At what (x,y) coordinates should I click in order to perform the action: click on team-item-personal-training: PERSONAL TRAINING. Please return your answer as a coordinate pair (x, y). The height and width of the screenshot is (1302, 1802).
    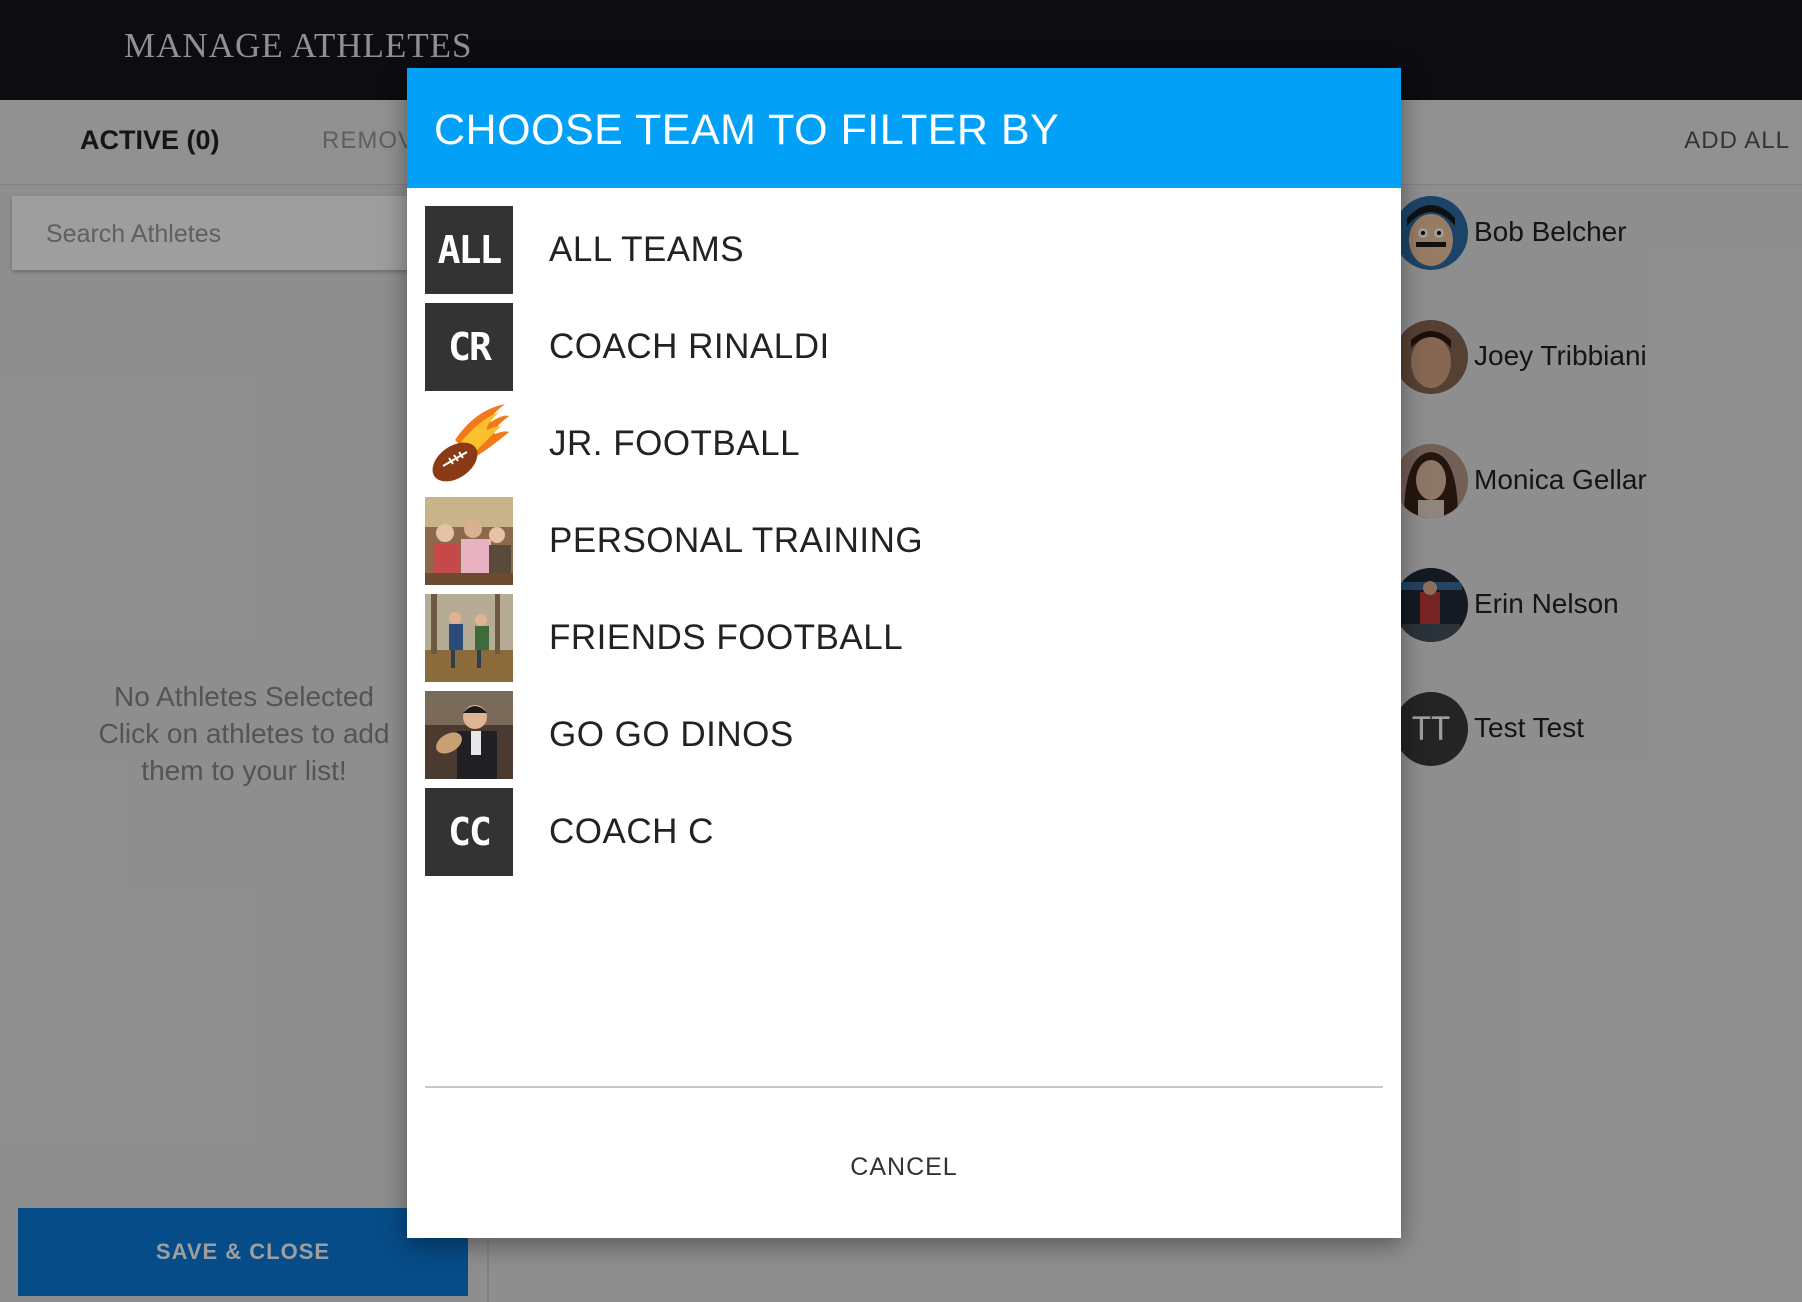
    Looking at the image, I should click on (905, 545).